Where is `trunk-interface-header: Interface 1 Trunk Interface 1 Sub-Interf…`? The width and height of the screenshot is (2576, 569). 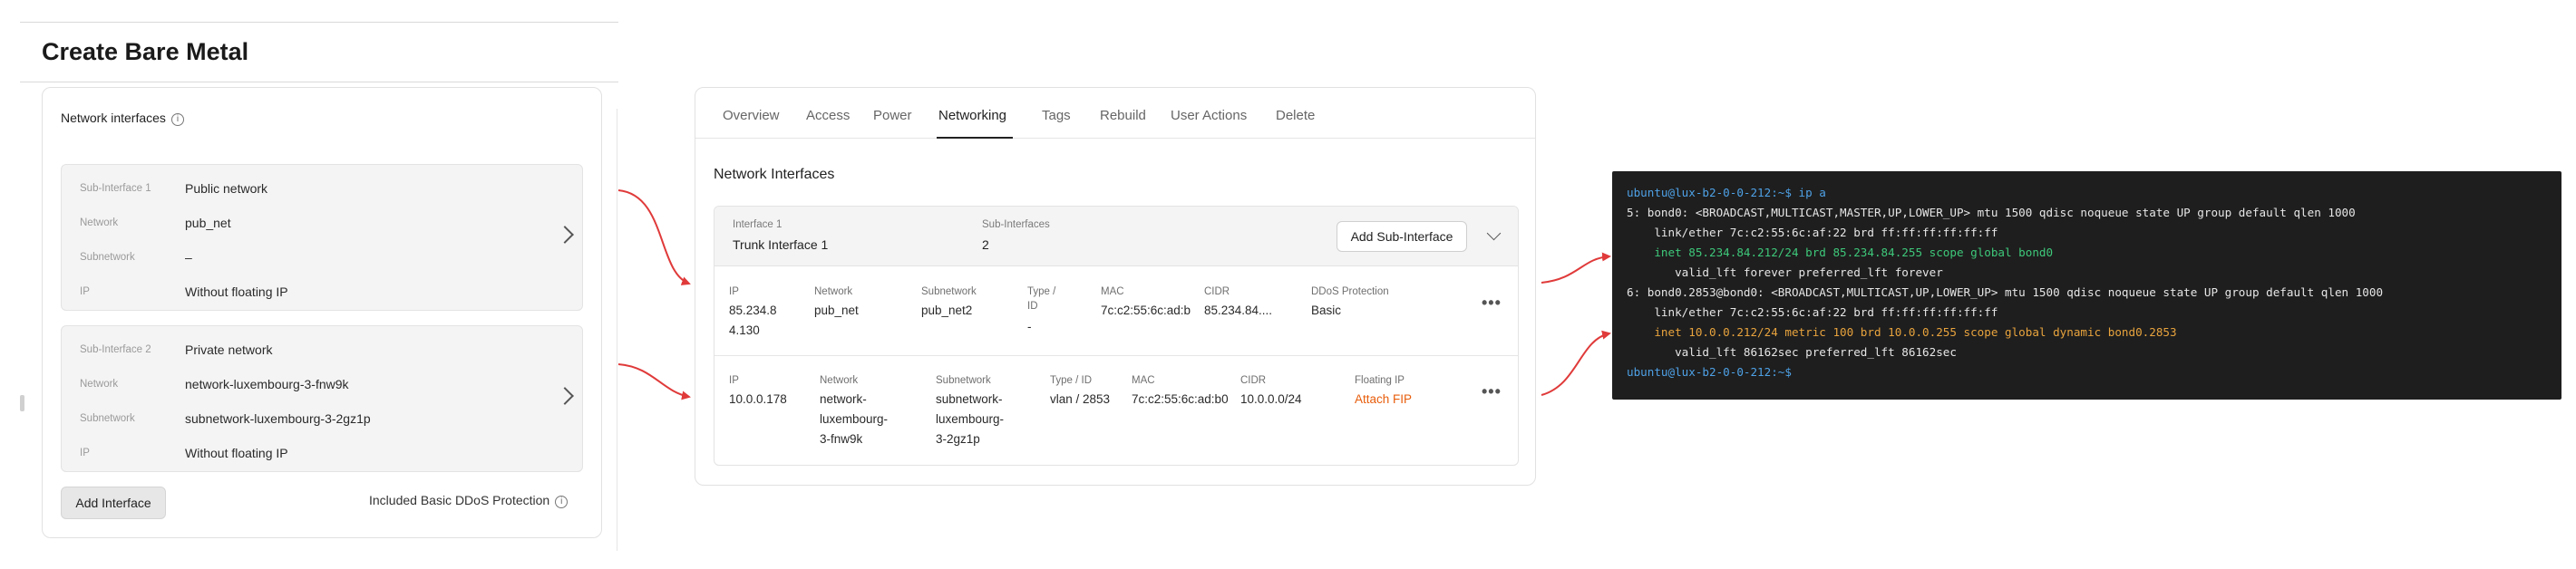
trunk-interface-header: Interface 1 Trunk Interface 1 Sub-Interf… is located at coordinates (1116, 236).